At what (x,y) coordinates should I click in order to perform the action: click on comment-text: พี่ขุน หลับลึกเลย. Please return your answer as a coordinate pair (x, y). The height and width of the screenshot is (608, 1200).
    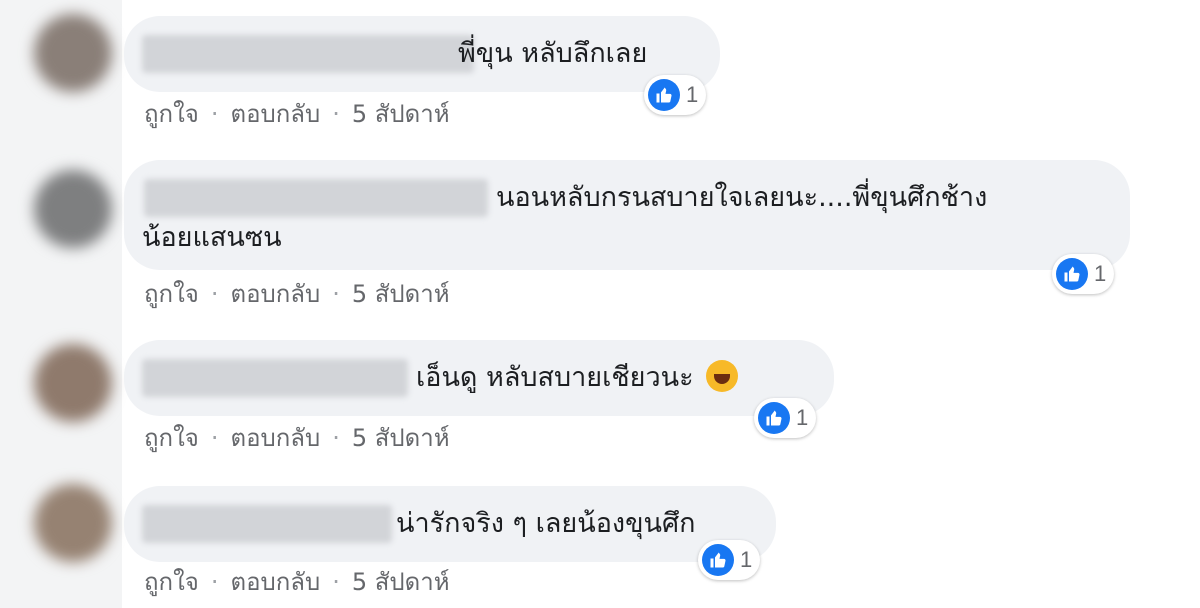
    Looking at the image, I should click on (553, 53).